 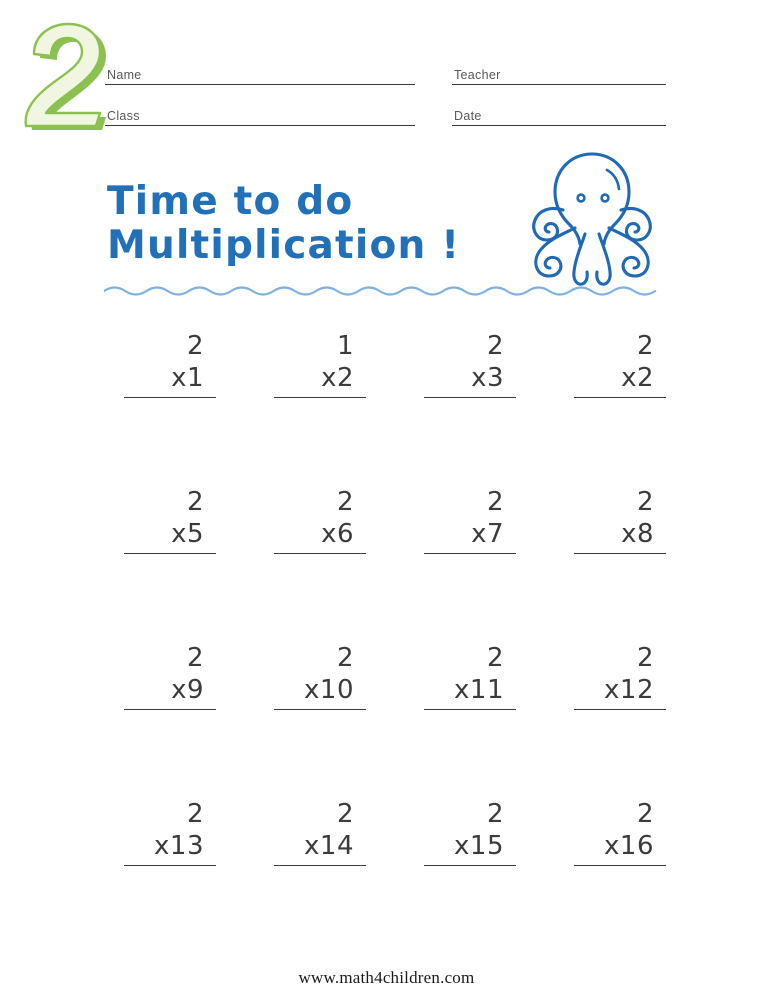 I want to click on problem-row: 2 x5 2 x6 2 x7 2 x8, so click(x=395, y=564).